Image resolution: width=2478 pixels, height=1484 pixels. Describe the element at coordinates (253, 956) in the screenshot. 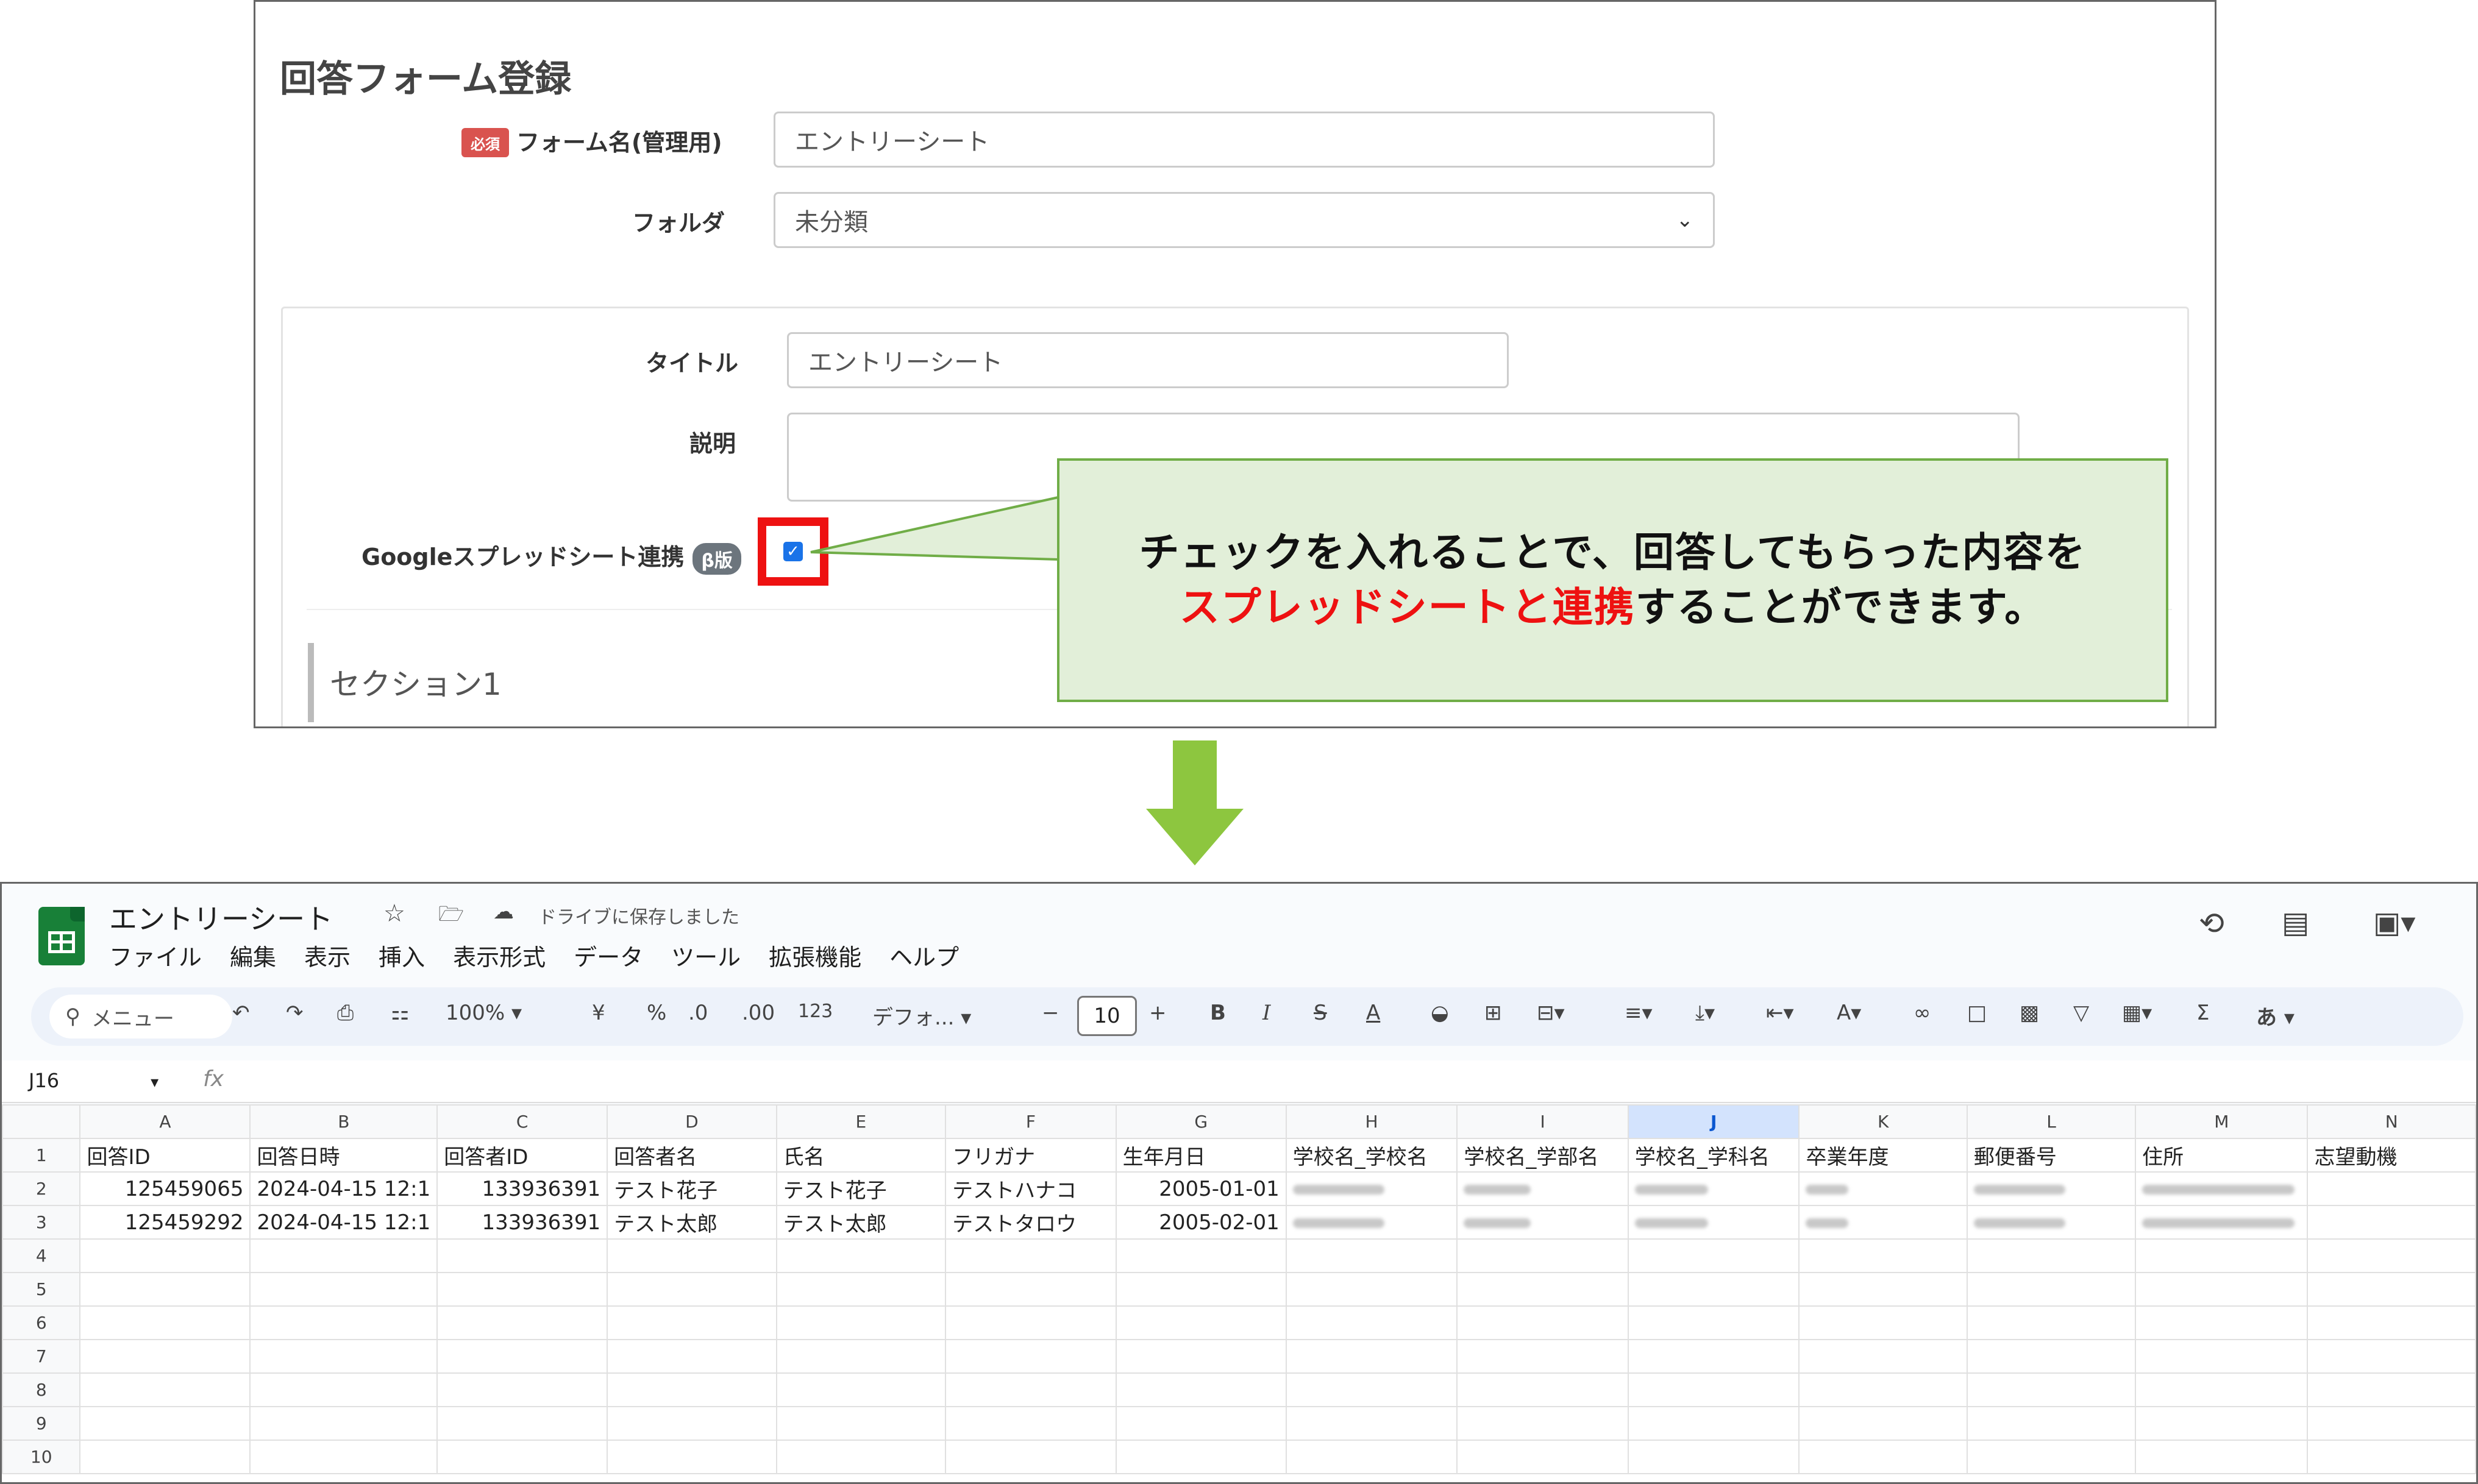

I see `menu-edit: 編集` at that location.